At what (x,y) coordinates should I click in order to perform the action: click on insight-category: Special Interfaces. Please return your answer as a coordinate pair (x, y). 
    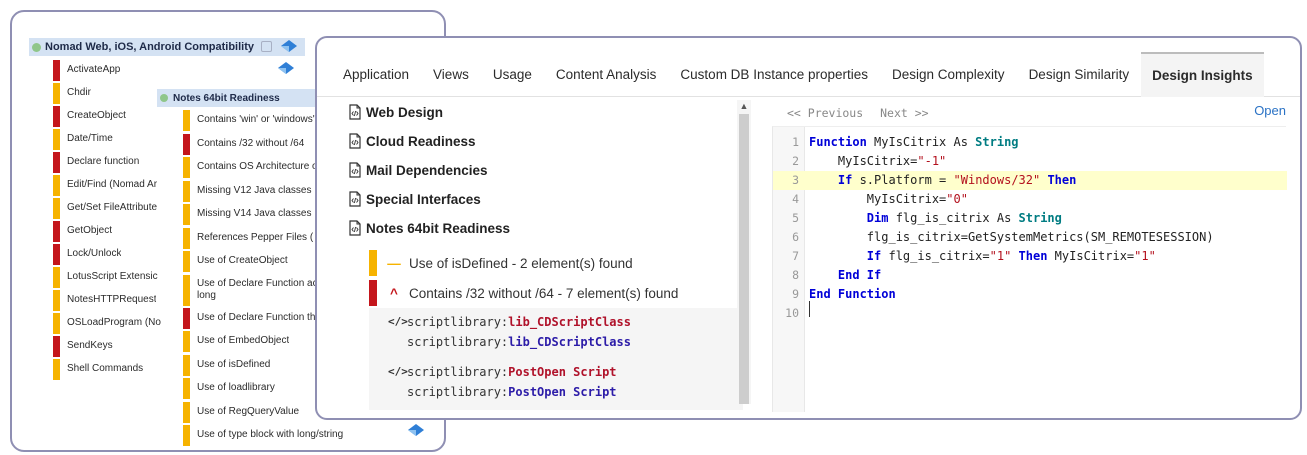
    Looking at the image, I should click on (414, 199).